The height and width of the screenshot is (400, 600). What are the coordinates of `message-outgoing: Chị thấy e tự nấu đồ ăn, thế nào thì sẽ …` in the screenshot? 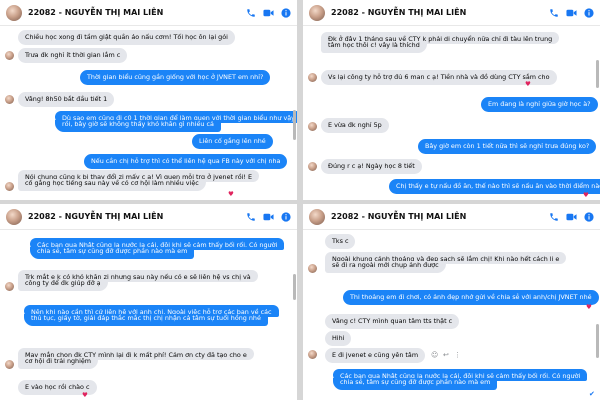 It's located at (494, 186).